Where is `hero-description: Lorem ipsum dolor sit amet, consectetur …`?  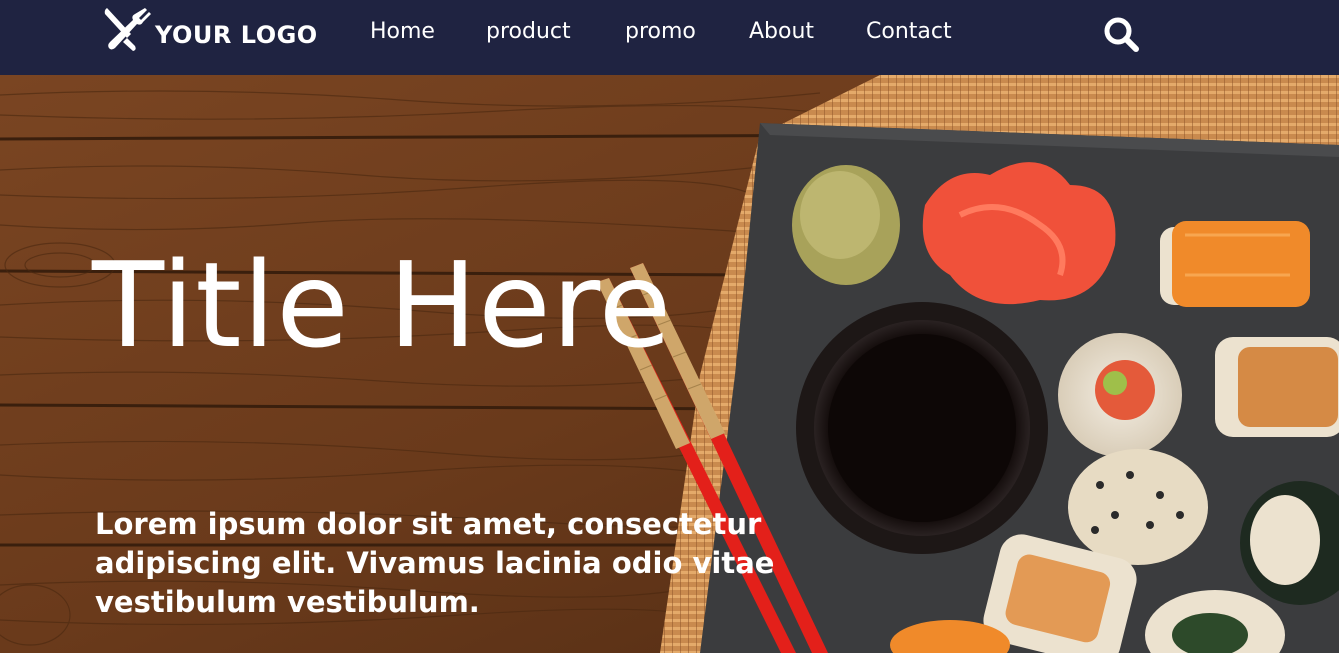
hero-description: Lorem ipsum dolor sit amet, consectetur … is located at coordinates (435, 563).